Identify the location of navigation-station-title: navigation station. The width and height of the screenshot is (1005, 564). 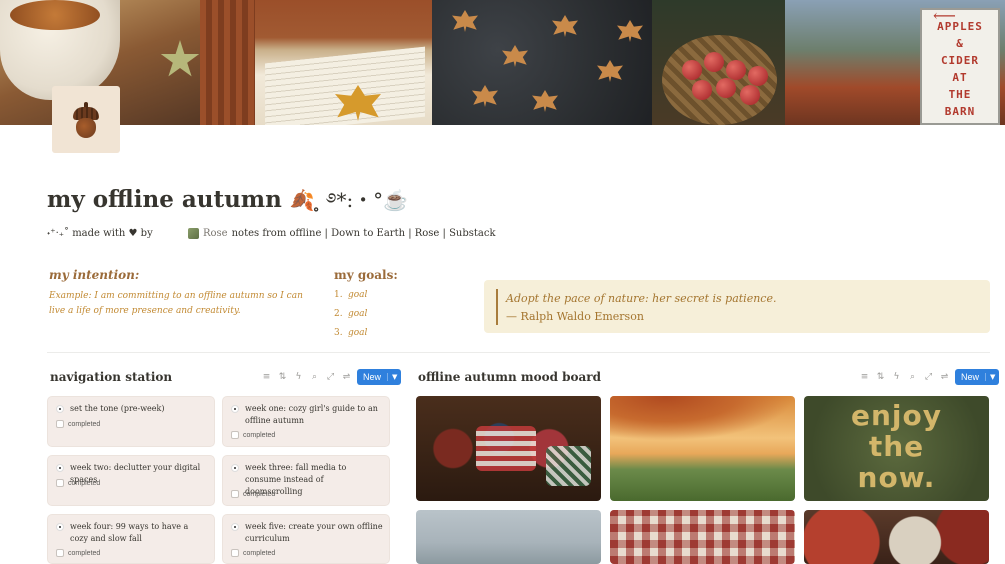
(111, 377).